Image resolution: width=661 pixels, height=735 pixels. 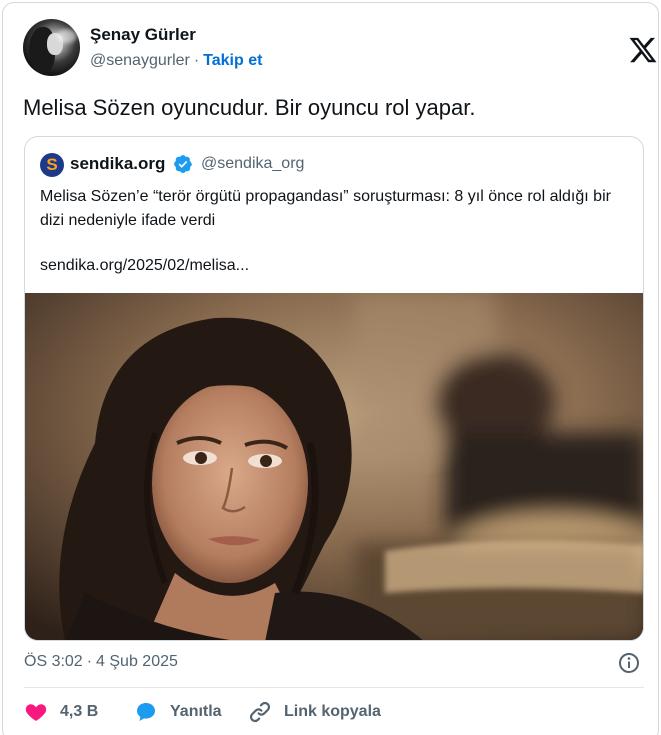 What do you see at coordinates (183, 164) in the screenshot?
I see `verified-badge-icon` at bounding box center [183, 164].